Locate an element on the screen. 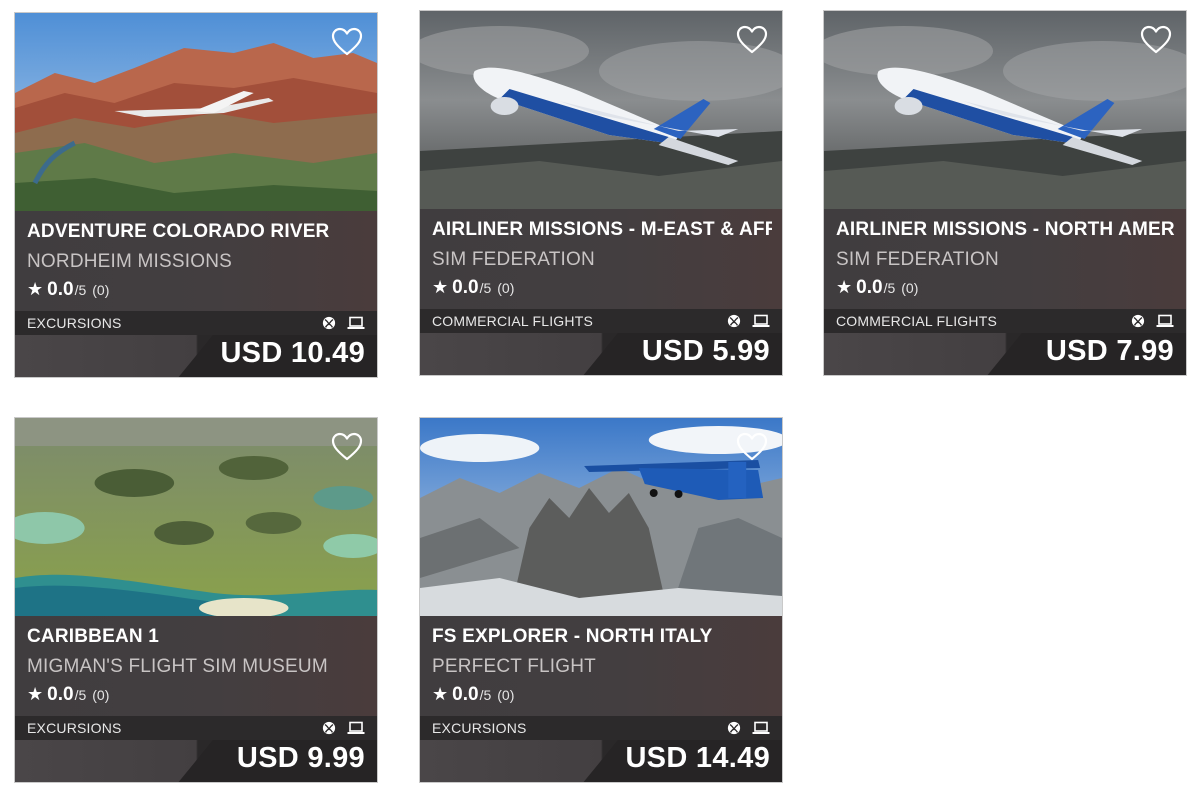  price-bar: USD 9.99 is located at coordinates (196, 761).